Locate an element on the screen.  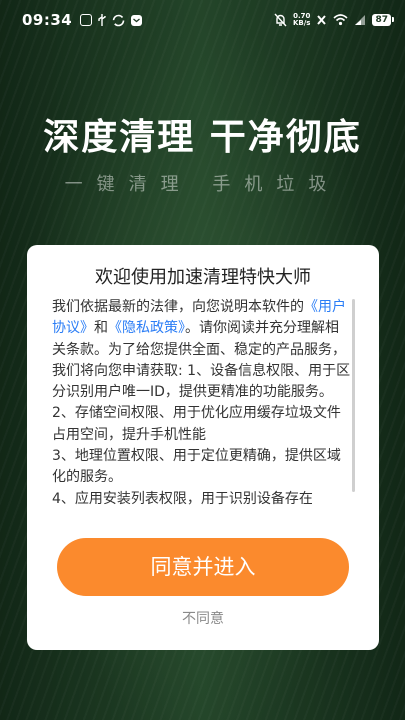
status-left-icons is located at coordinates (111, 20).